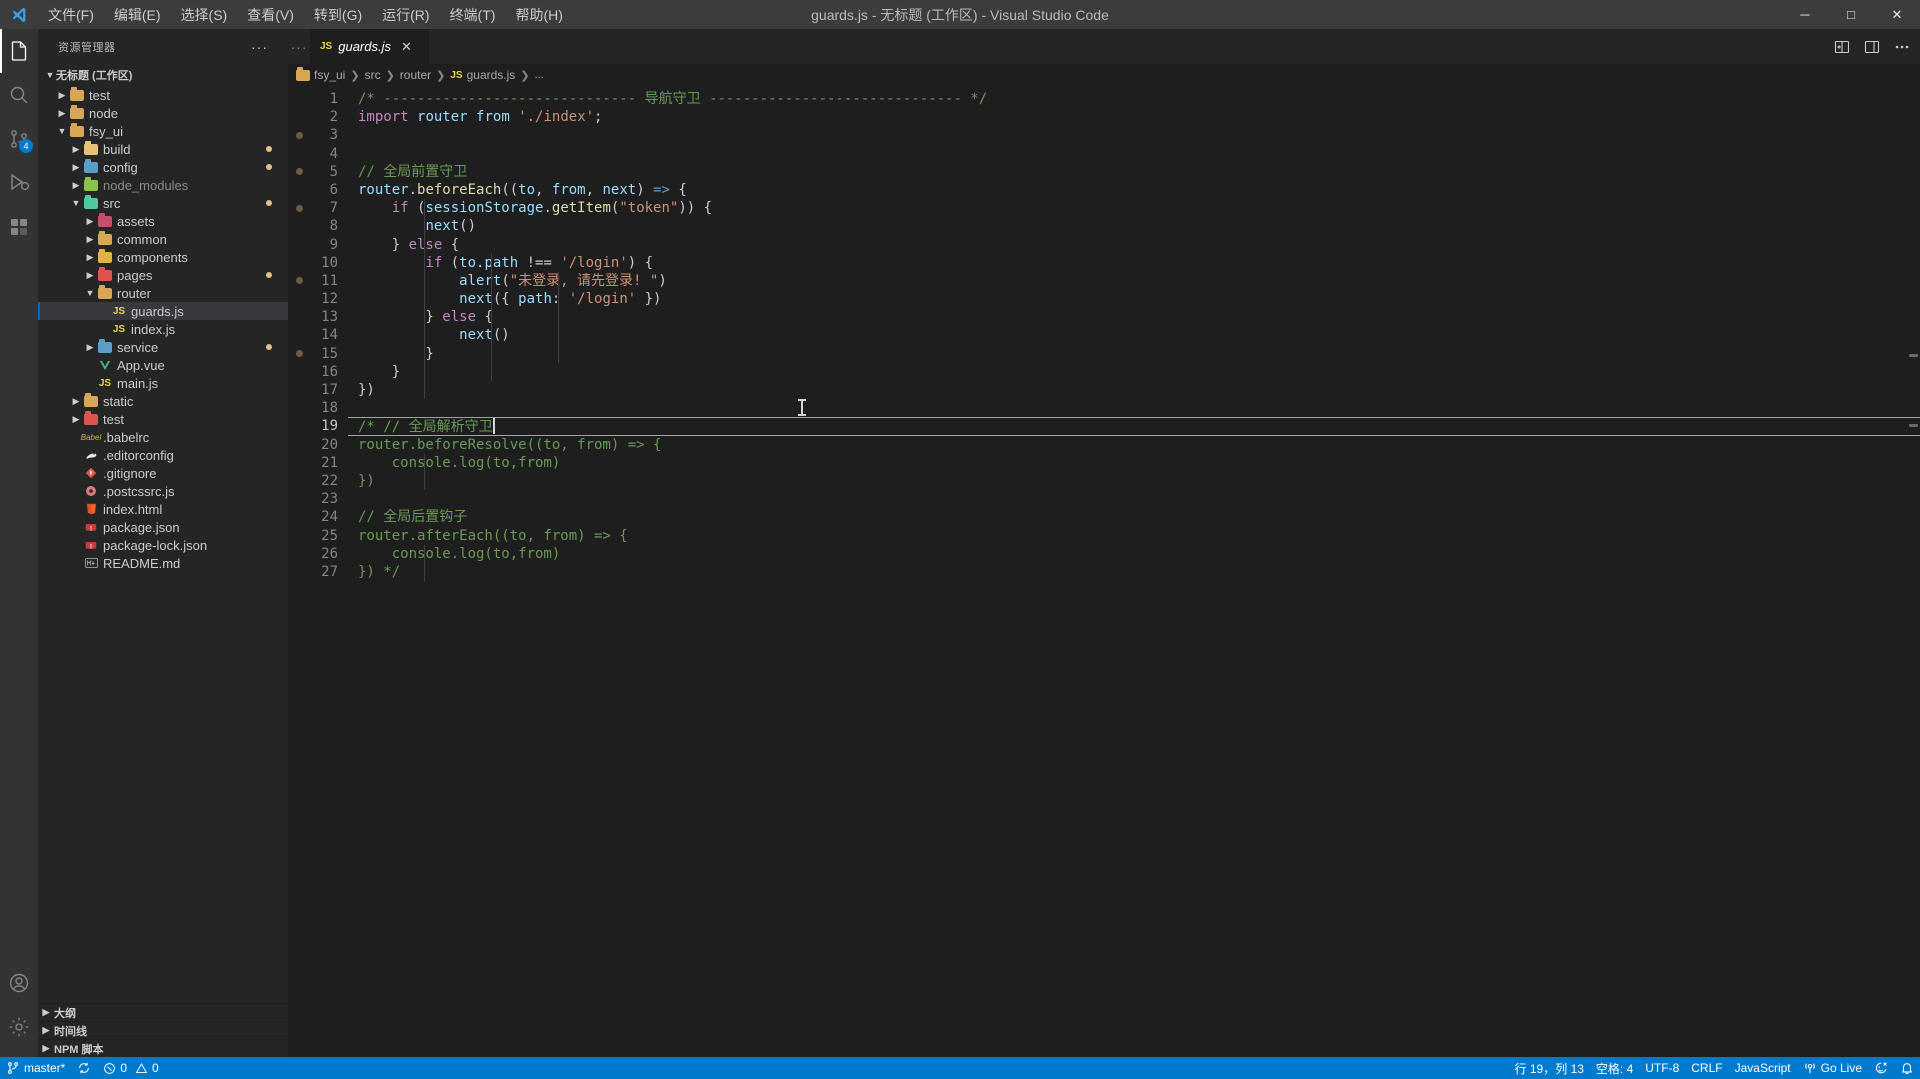 The width and height of the screenshot is (1920, 1079). I want to click on maximize-button: □, so click(1851, 14).